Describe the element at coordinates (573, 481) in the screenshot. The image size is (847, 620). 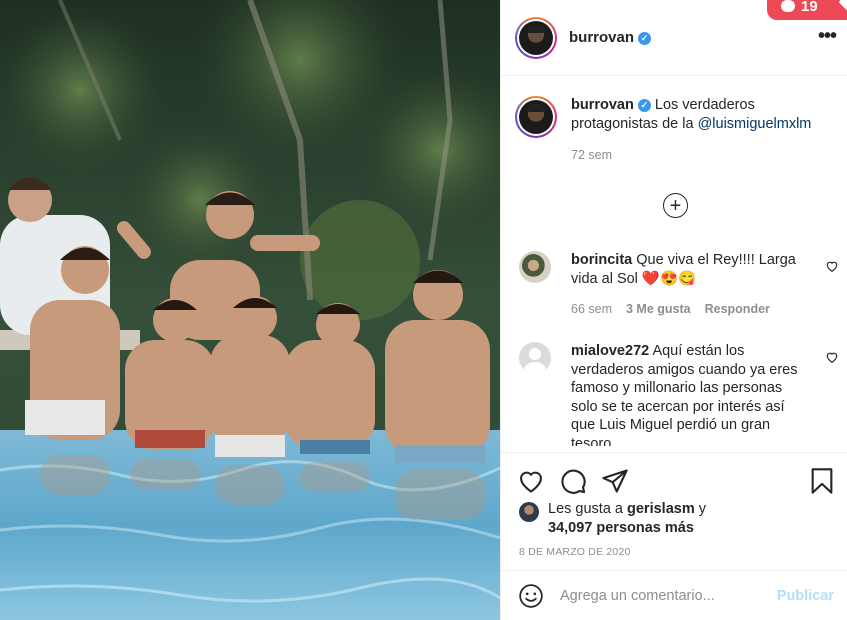
I see `comment-icon` at that location.